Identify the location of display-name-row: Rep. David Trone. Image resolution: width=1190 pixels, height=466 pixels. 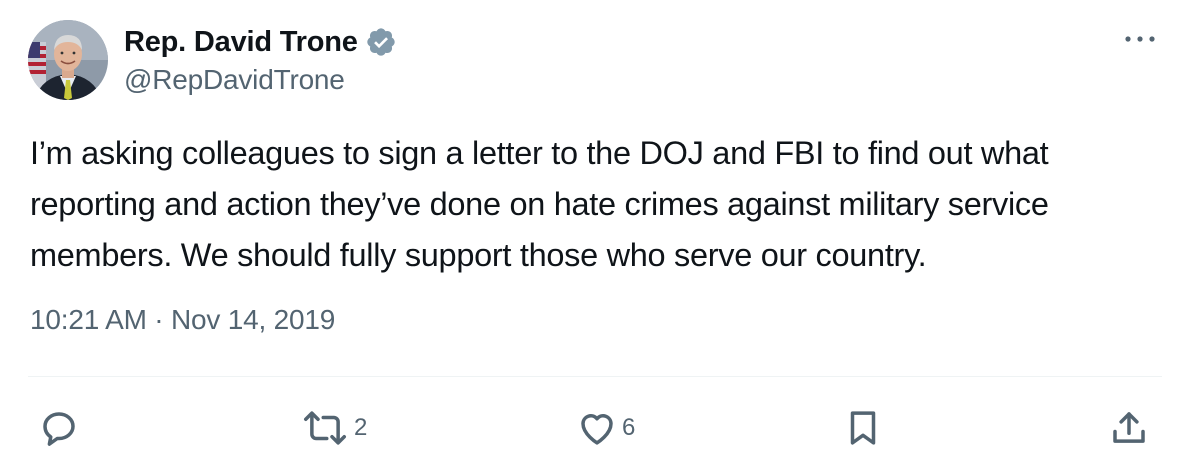
(260, 42).